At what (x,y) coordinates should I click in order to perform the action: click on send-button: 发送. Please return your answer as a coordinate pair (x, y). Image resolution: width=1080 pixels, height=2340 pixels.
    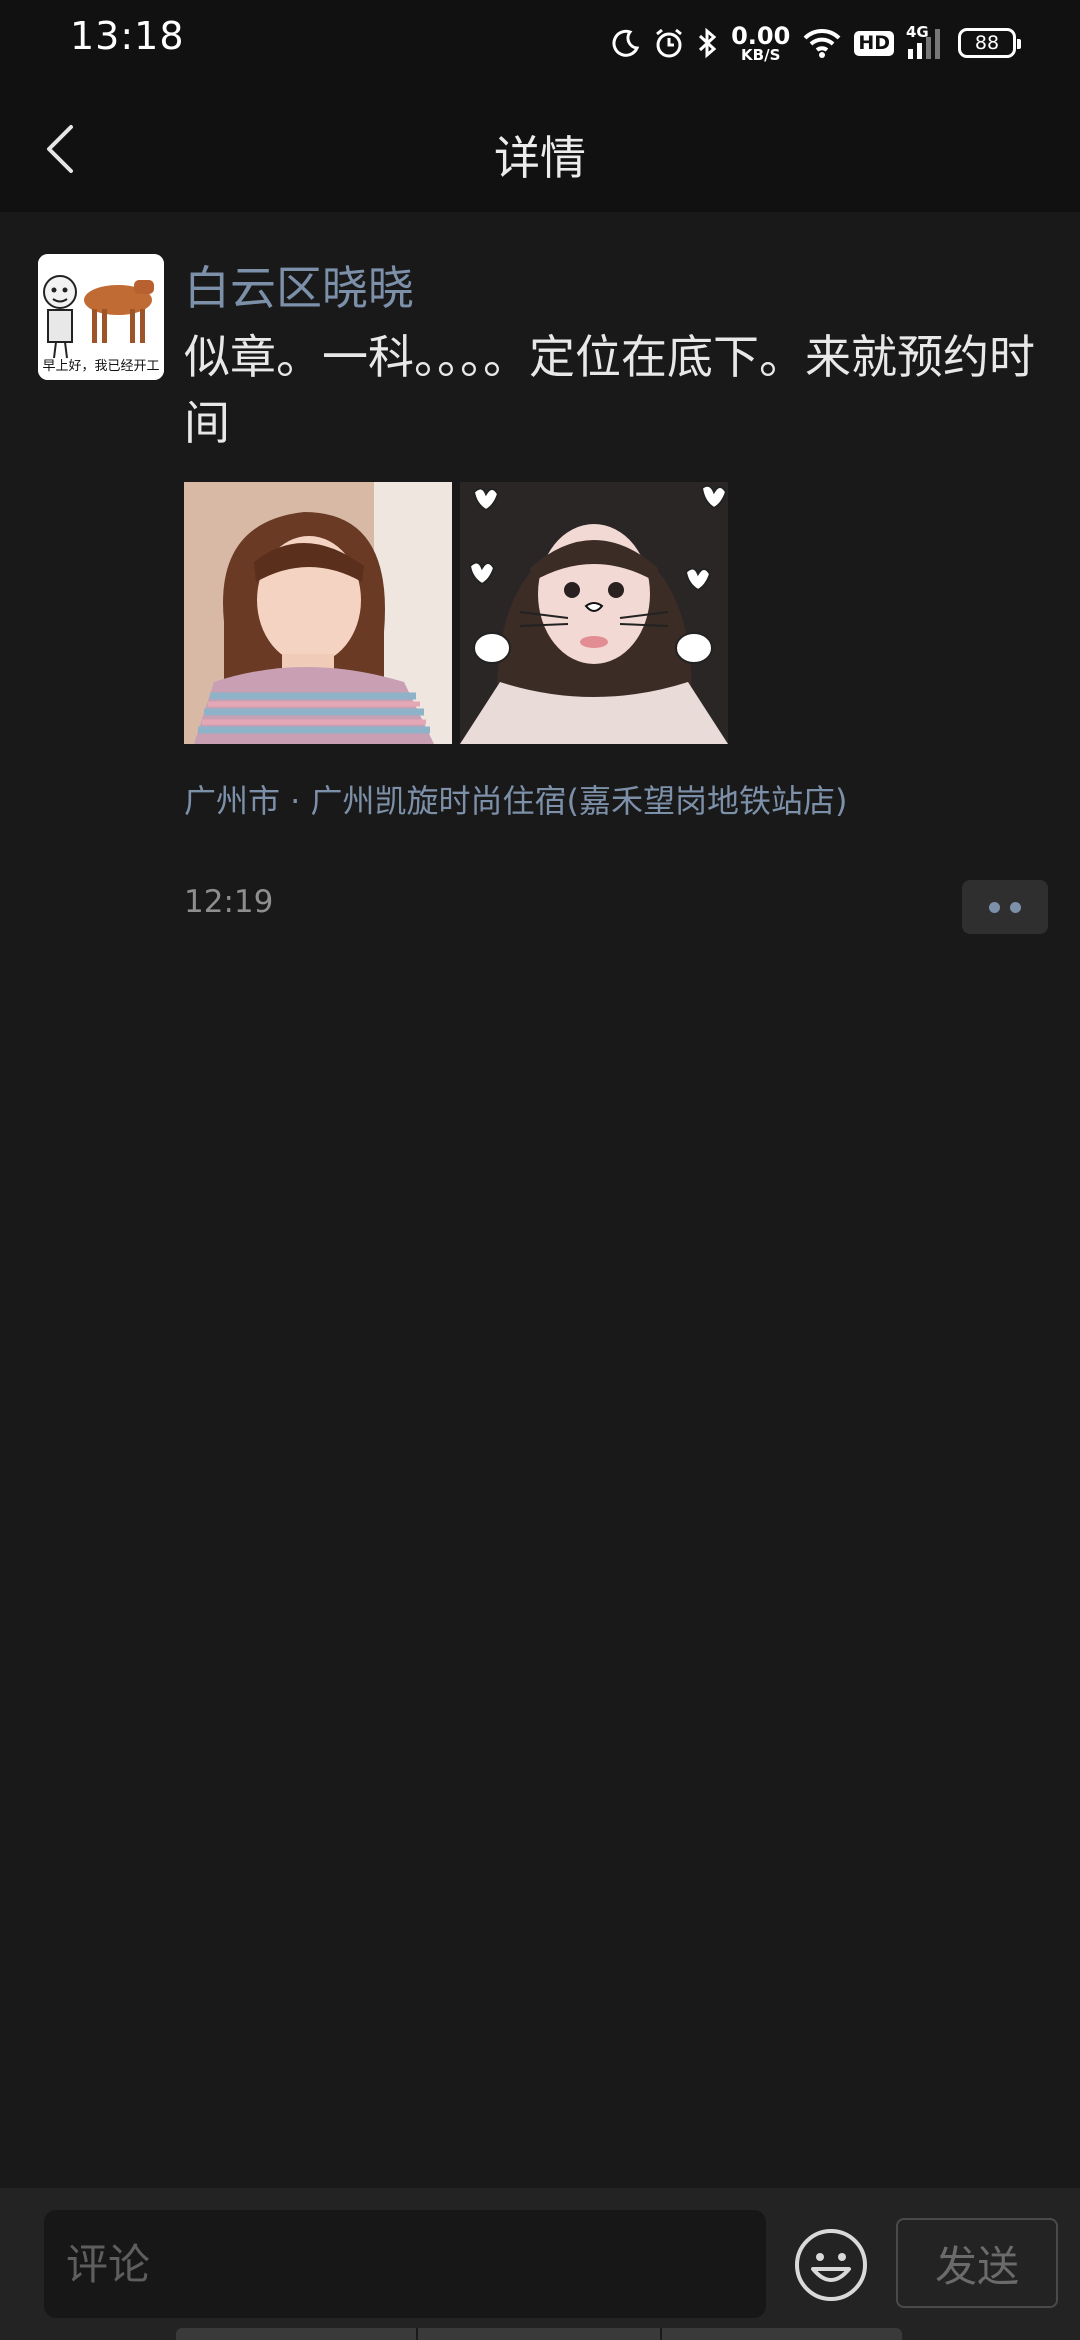
    Looking at the image, I should click on (977, 2263).